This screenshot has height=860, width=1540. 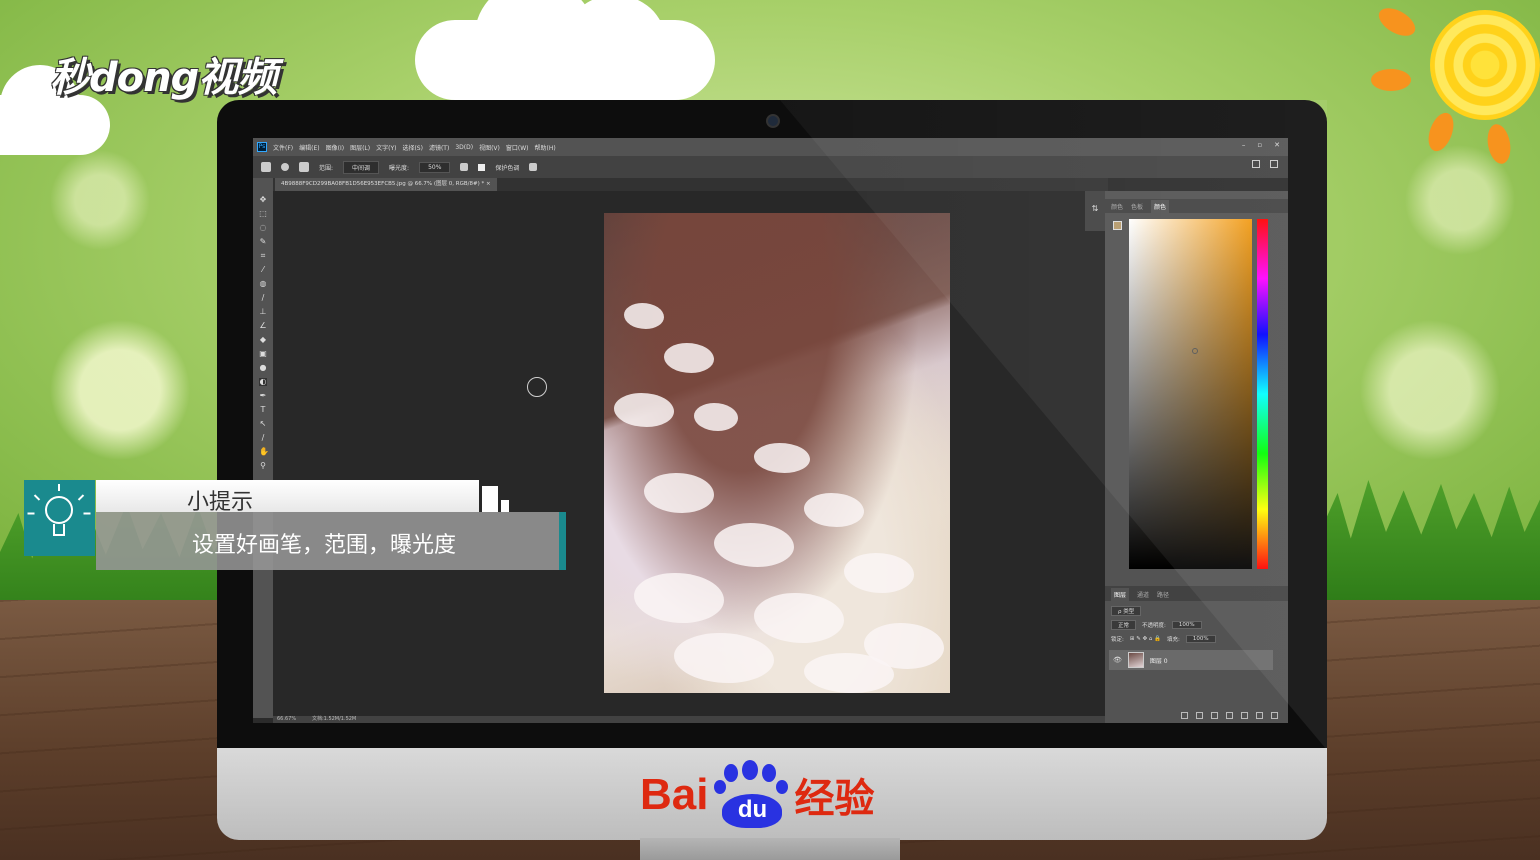 What do you see at coordinates (1145, 639) in the screenshot?
I see `lock-icons: ⊞ ✎ ✥ ⌂ 🔒` at bounding box center [1145, 639].